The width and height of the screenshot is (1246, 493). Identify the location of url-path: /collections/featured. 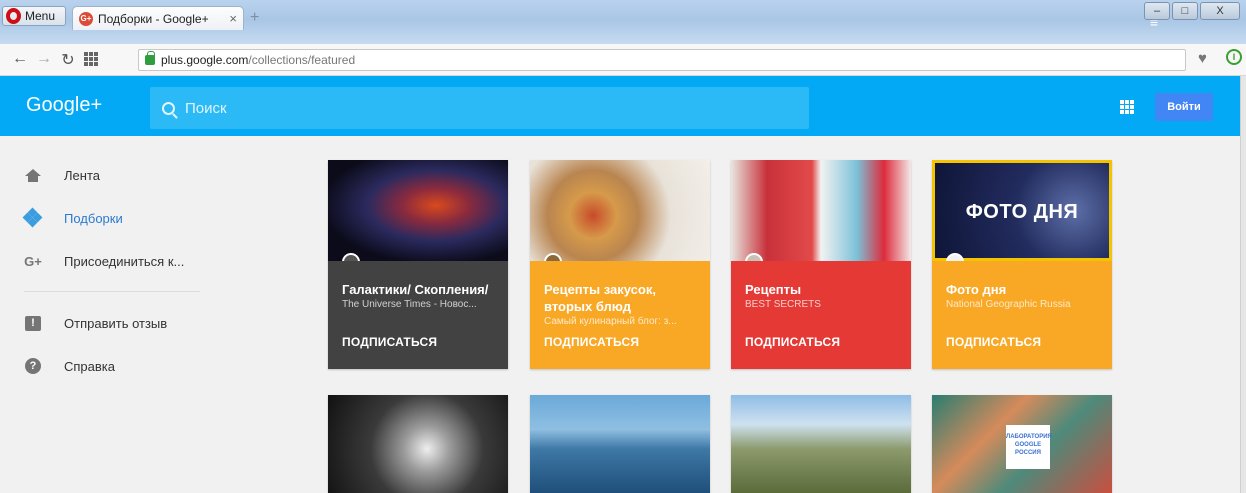
(302, 60).